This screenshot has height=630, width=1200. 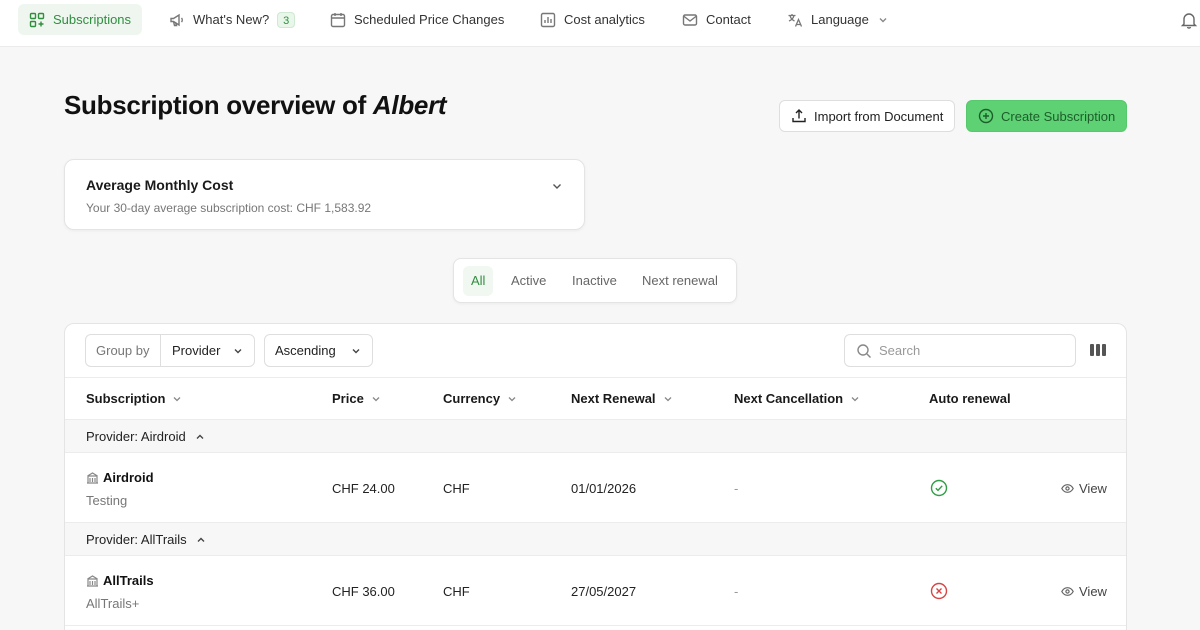 What do you see at coordinates (472, 398) in the screenshot?
I see `column-header-currency-label: Currency` at bounding box center [472, 398].